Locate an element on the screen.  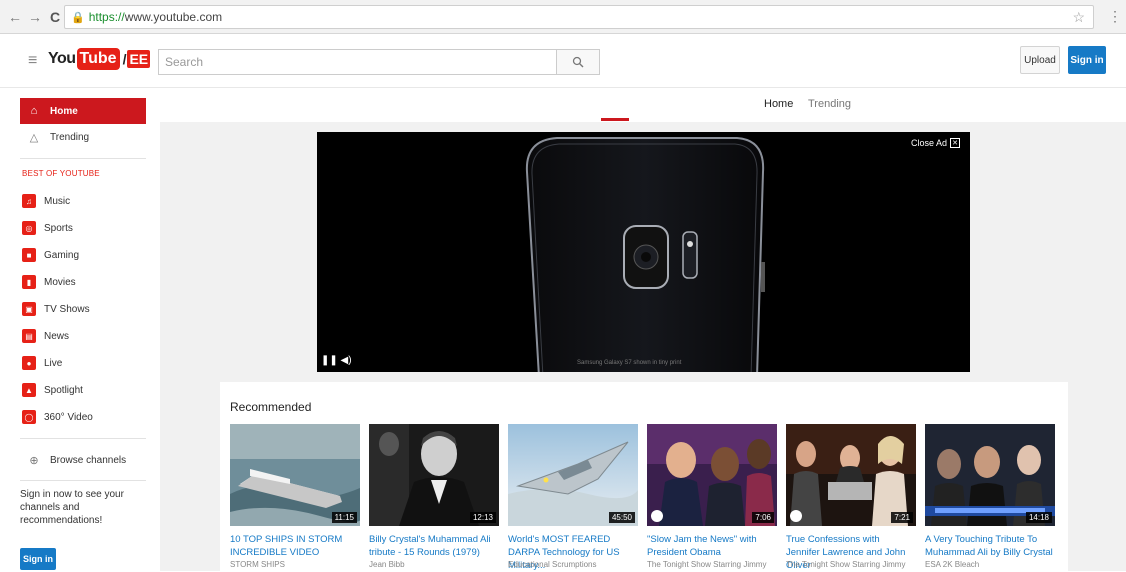
sidebar-item-home: ⌂ Home is located at coordinates (83, 111).